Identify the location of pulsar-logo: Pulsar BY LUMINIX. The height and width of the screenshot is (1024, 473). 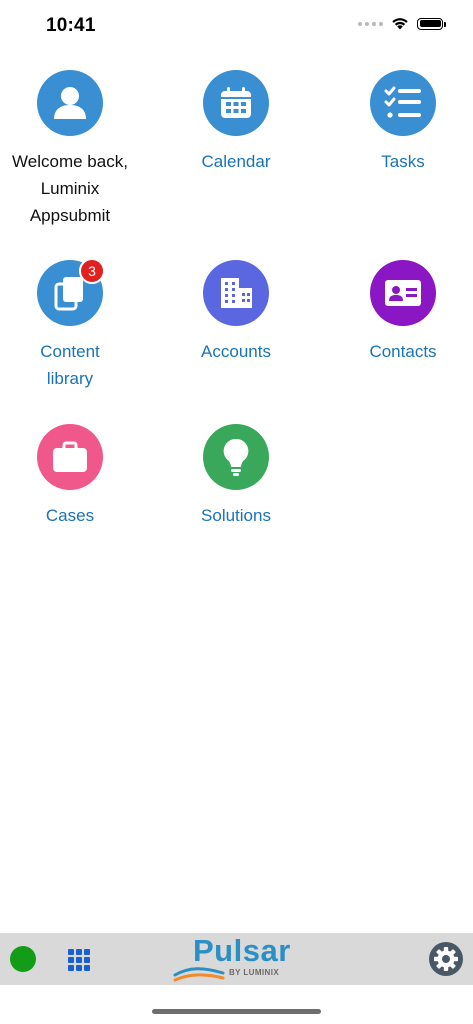
(237, 959).